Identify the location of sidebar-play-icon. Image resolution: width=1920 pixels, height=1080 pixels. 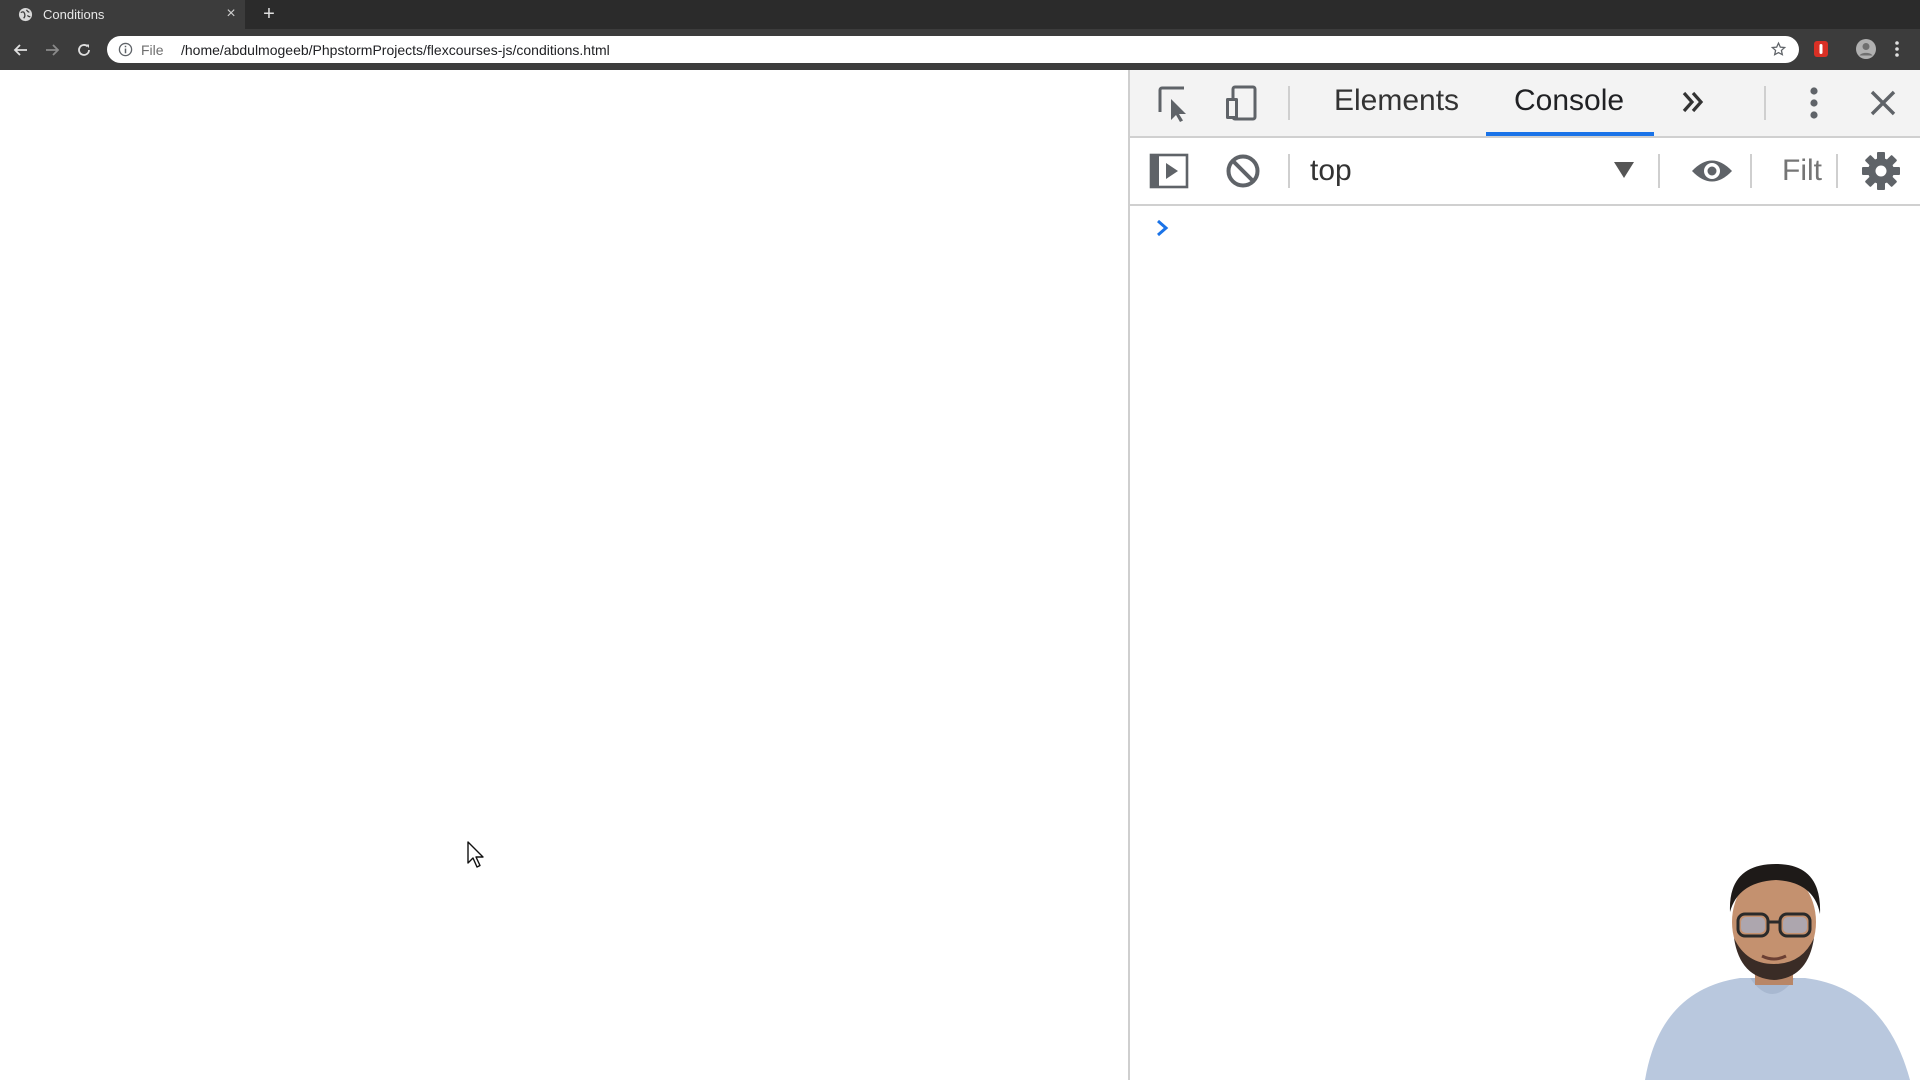
(1169, 171).